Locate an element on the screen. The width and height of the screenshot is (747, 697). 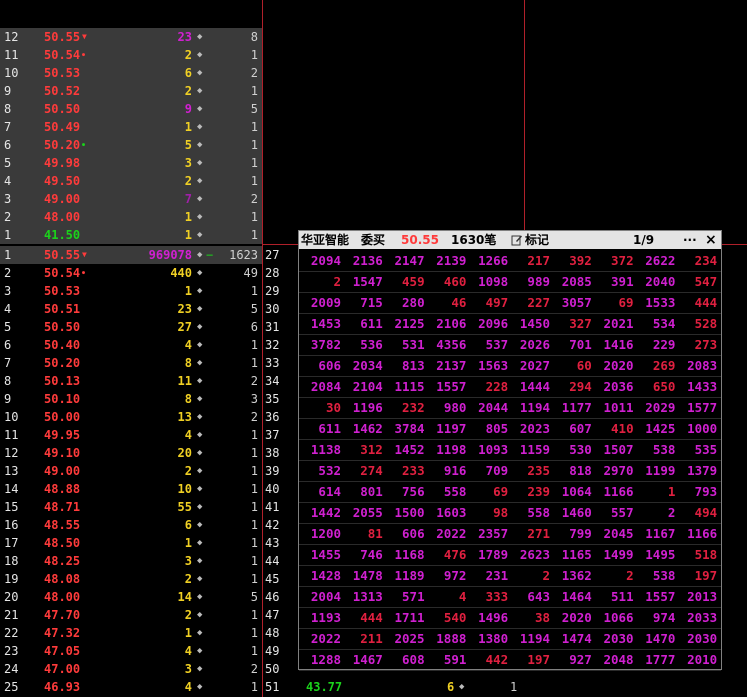
queue-order-volume: 1467 is located at coordinates (363, 659).